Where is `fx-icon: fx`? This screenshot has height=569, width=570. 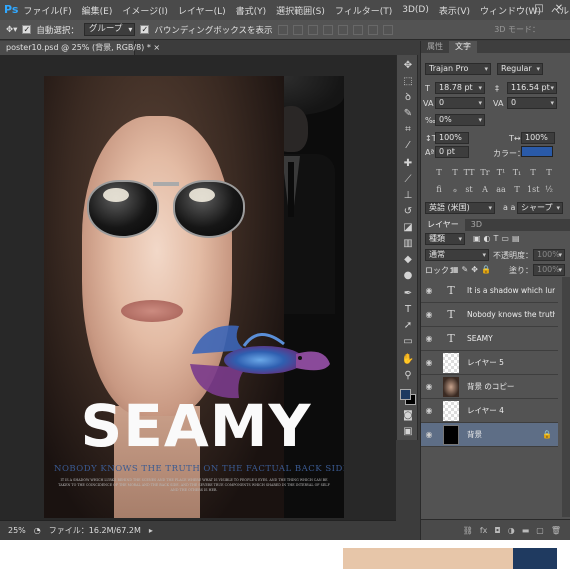
fx-icon: fx is located at coordinates (484, 530).